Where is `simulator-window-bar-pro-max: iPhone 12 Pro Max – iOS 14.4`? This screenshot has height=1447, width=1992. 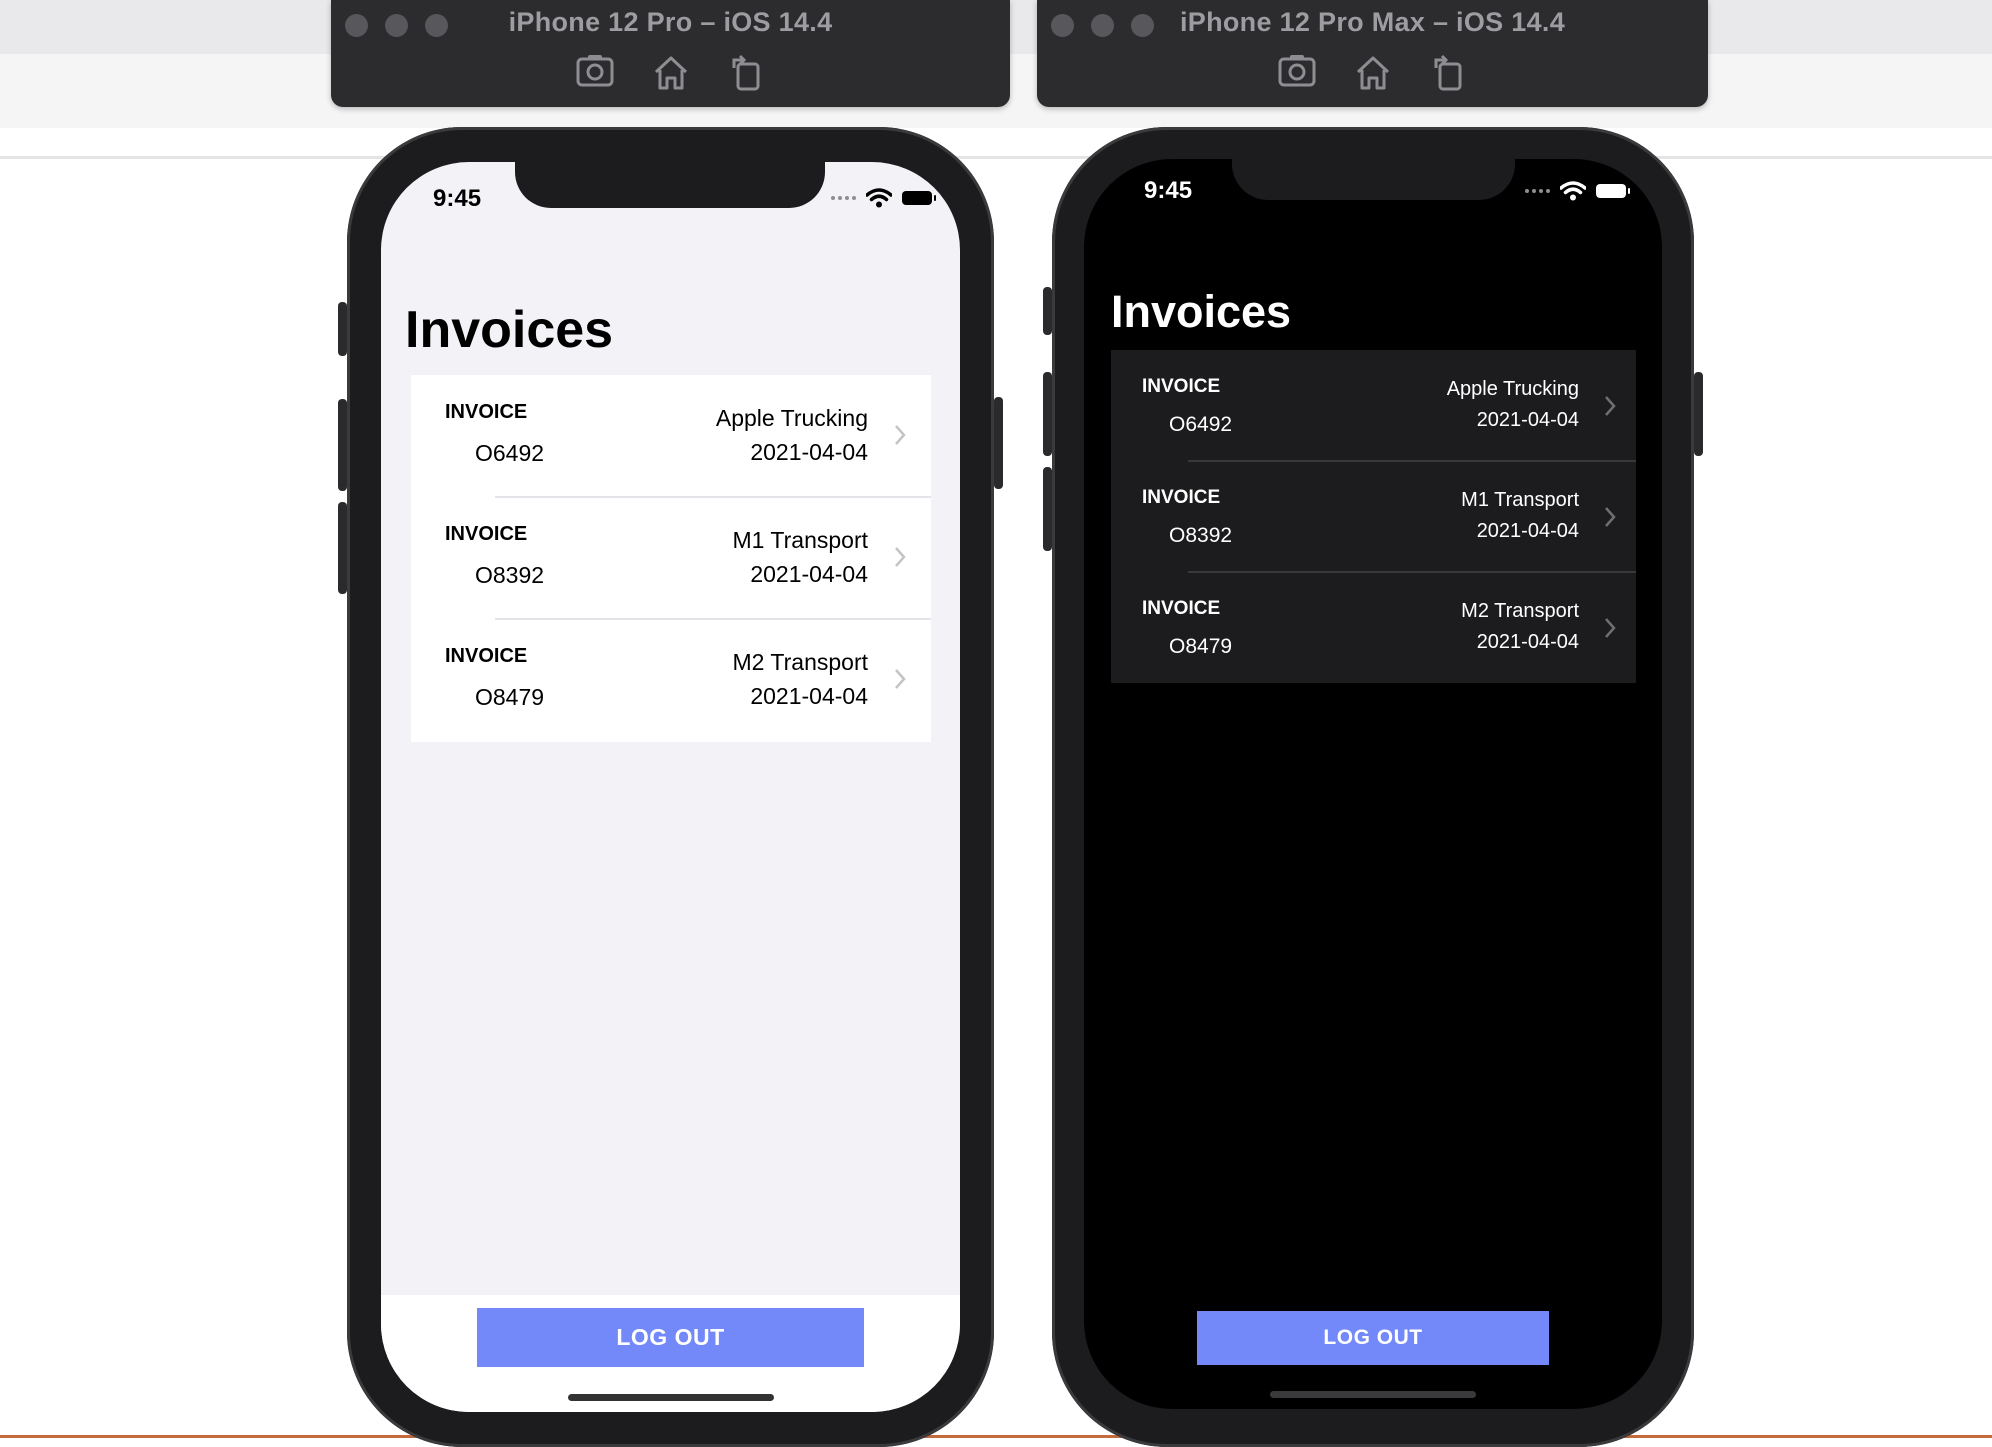 simulator-window-bar-pro-max: iPhone 12 Pro Max – iOS 14.4 is located at coordinates (1372, 53).